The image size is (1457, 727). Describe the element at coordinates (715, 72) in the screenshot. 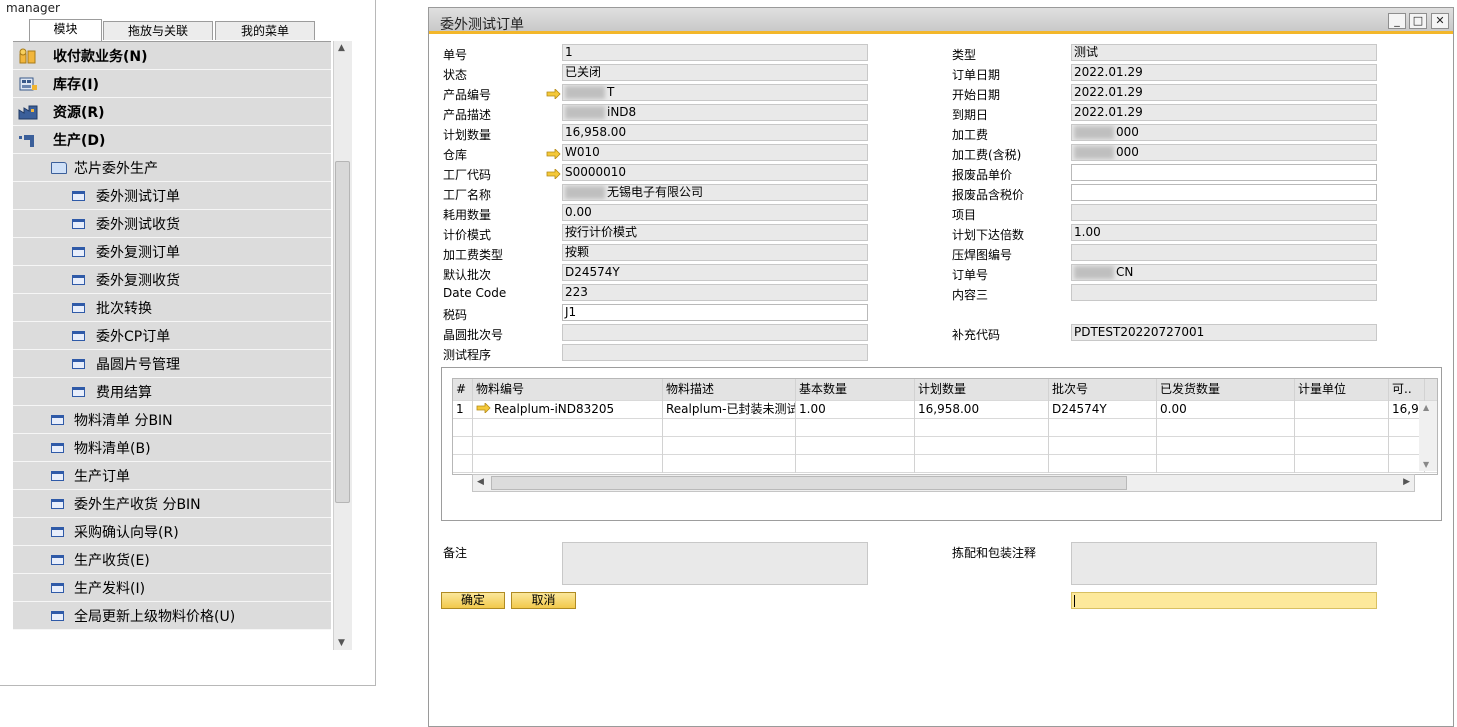

I see `field-value: 已关闭` at that location.